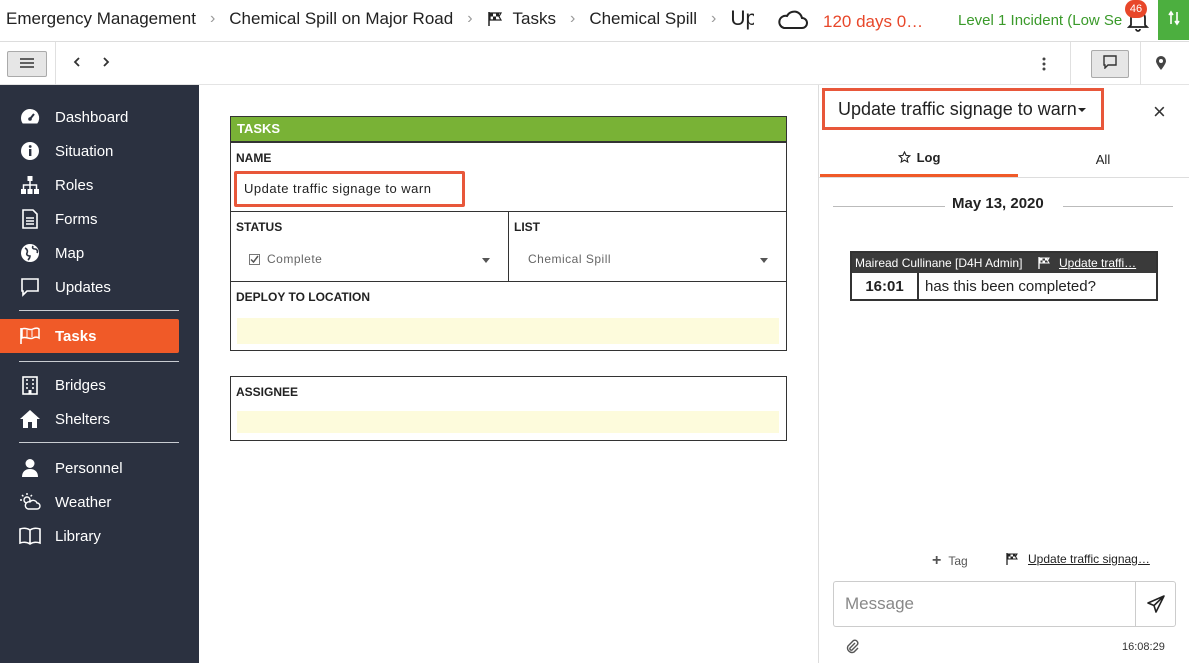  Describe the element at coordinates (1155, 604) in the screenshot. I see `send-button` at that location.